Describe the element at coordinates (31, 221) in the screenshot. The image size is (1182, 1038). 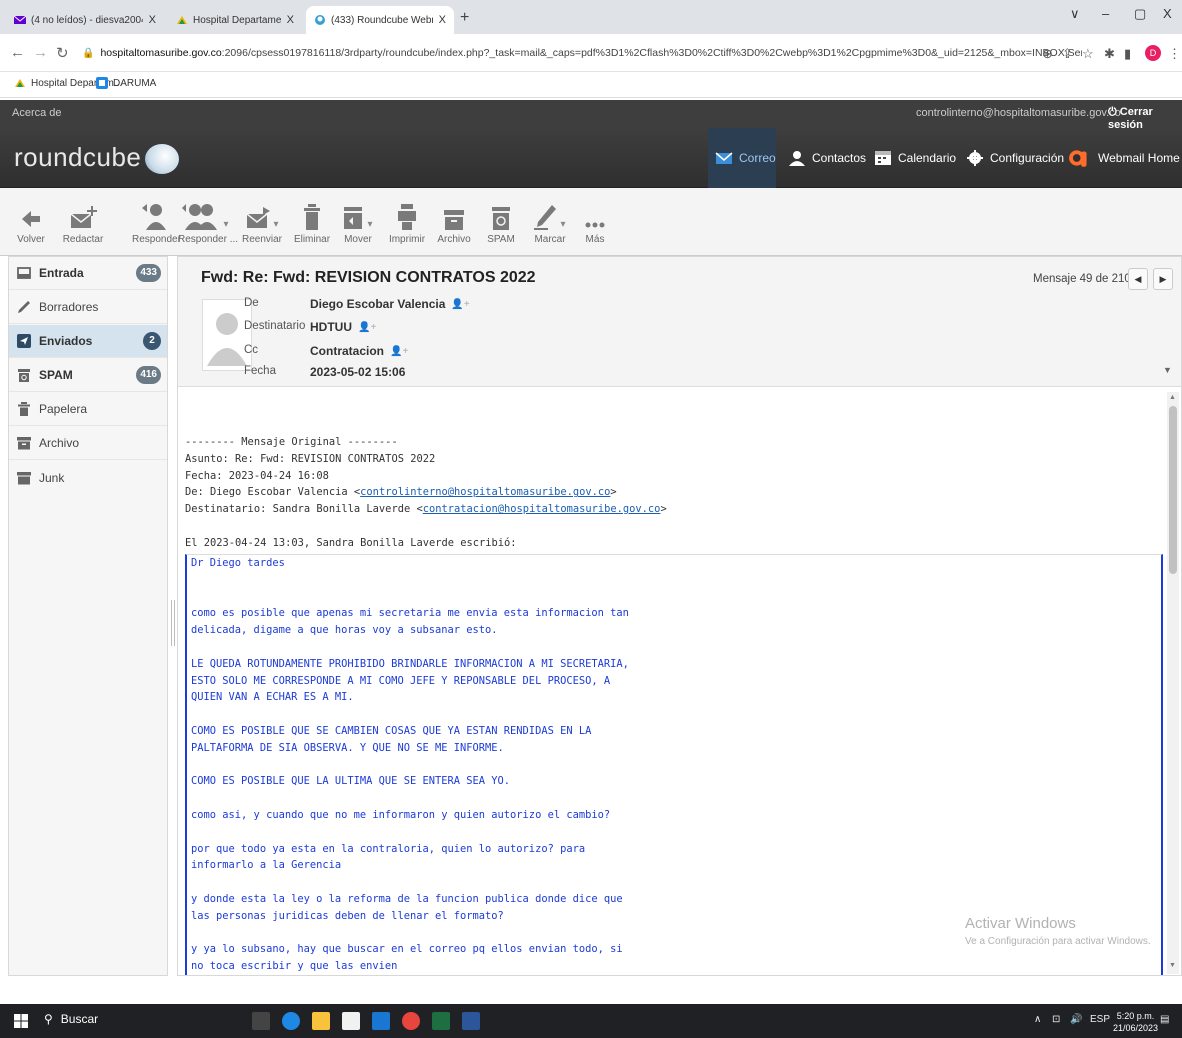
I see `back-button: Volver` at that location.